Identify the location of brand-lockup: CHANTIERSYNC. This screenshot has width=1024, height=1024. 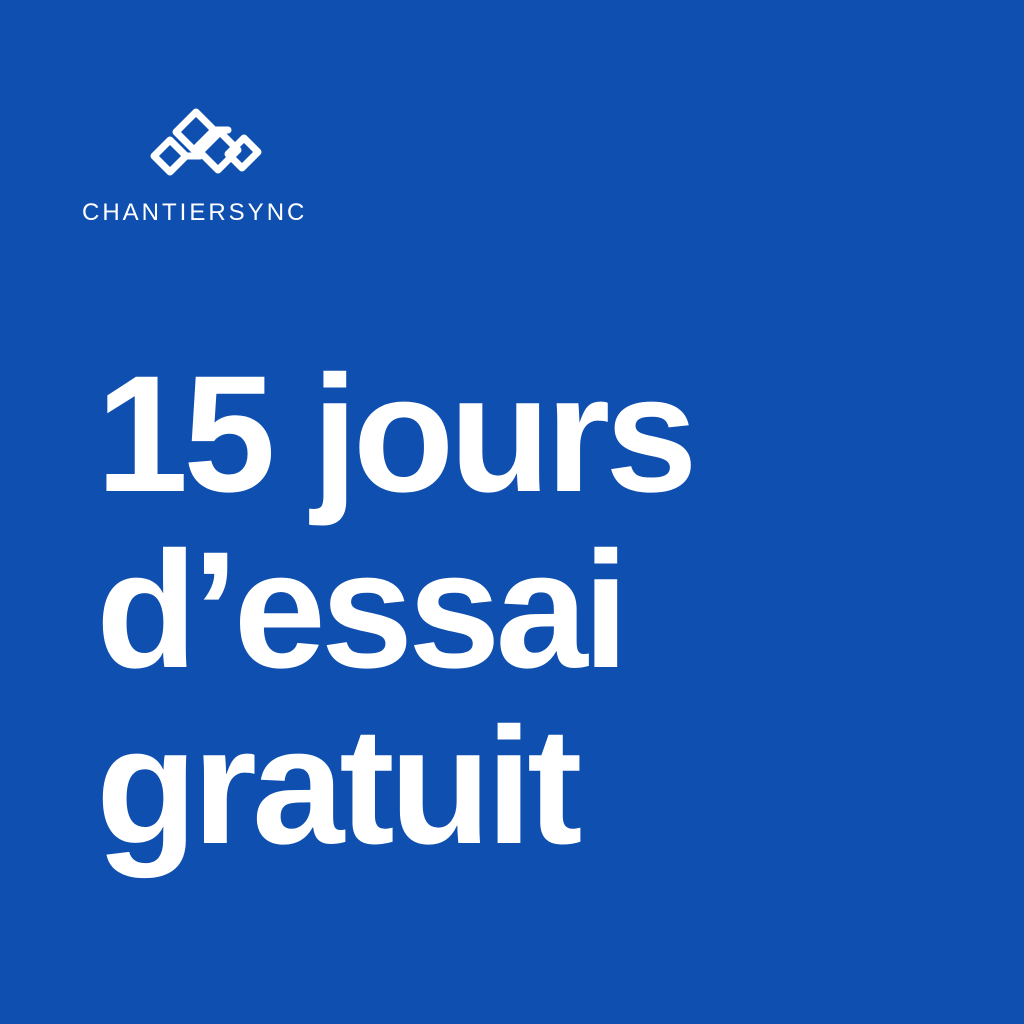
(212, 169).